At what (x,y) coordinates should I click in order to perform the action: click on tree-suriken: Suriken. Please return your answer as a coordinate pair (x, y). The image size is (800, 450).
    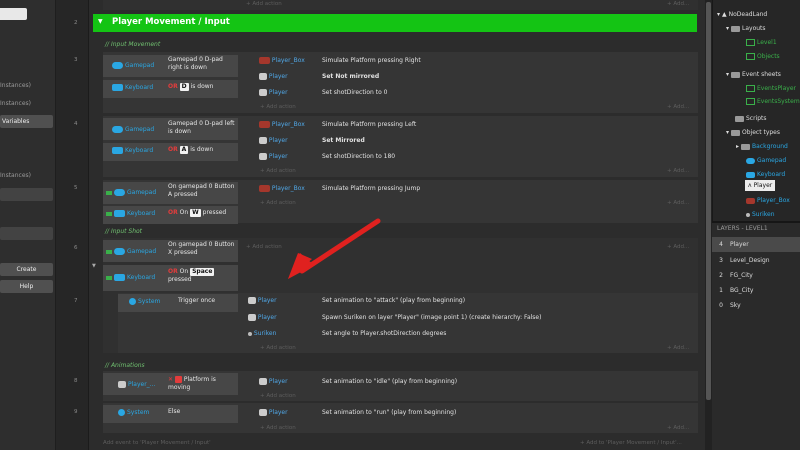
    Looking at the image, I should click on (760, 214).